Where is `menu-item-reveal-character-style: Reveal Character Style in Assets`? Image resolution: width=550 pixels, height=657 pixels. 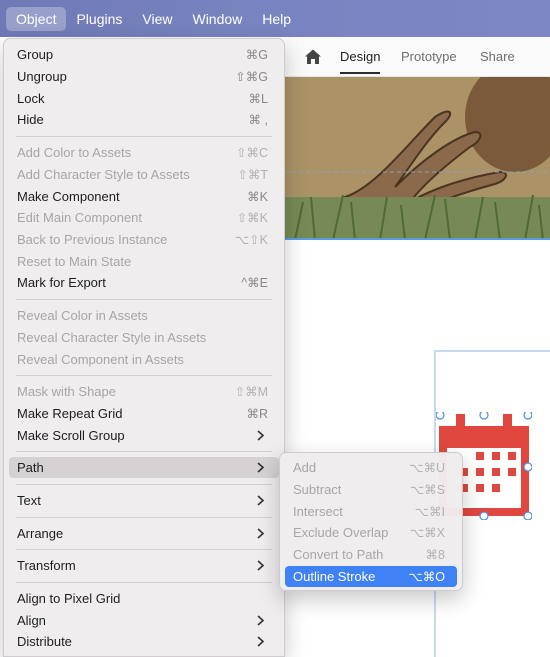
menu-item-reveal-character-style: Reveal Character Style in Assets is located at coordinates (112, 337).